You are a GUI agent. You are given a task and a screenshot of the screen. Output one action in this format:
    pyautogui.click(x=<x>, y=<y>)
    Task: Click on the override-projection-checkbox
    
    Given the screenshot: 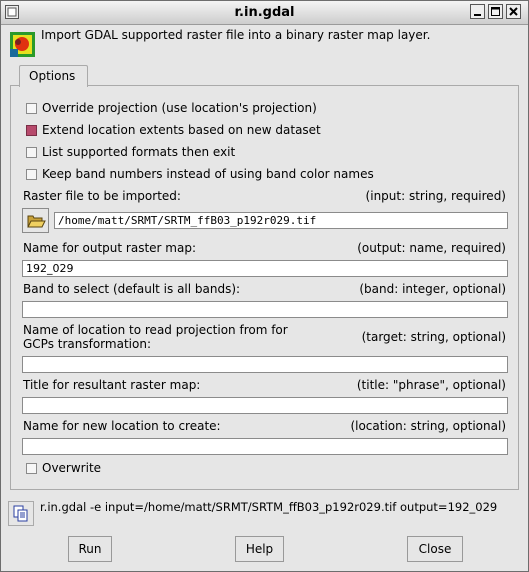 What is the action you would take?
    pyautogui.click(x=31, y=108)
    